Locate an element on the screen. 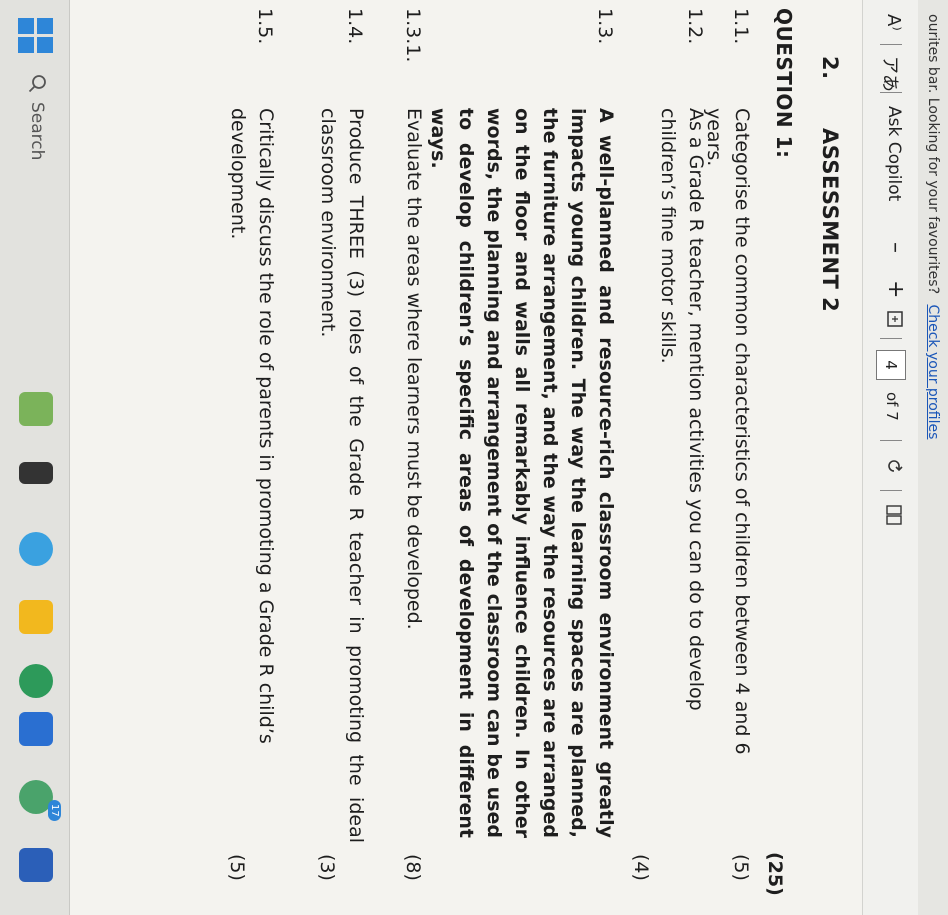 The image size is (948, 915). read-aloud-icon: A⁾ is located at coordinates (893, 22).